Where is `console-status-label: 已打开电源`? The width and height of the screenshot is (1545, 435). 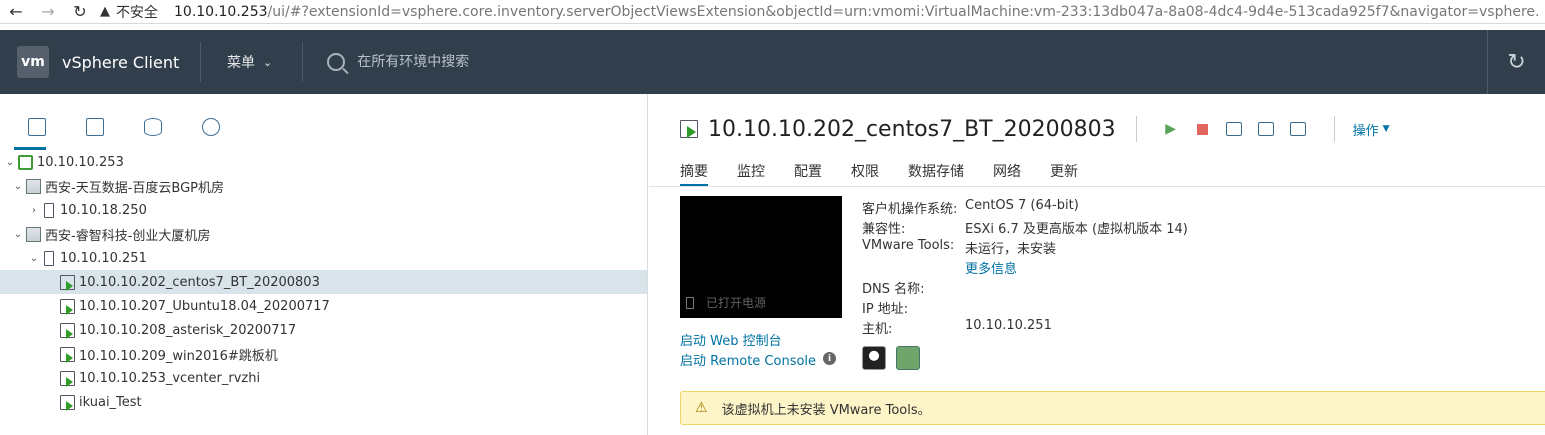
console-status-label: 已打开电源 is located at coordinates (736, 303).